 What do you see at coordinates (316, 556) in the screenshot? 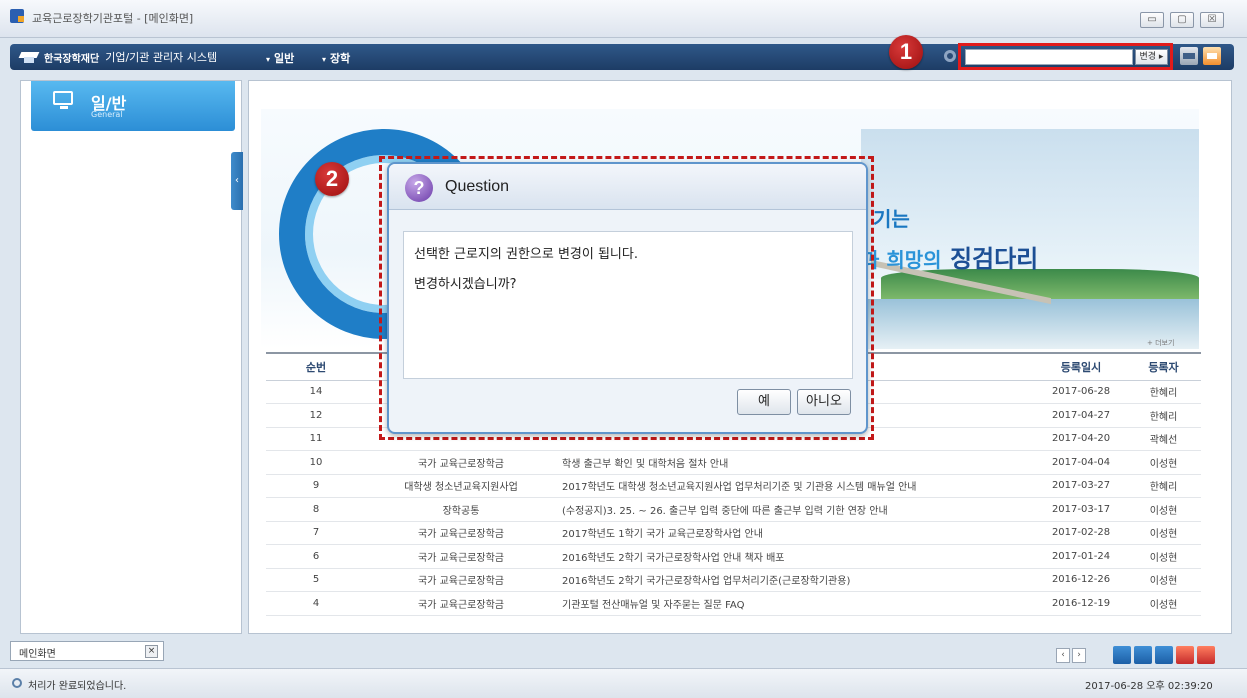
I see `cell-no: 6` at bounding box center [316, 556].